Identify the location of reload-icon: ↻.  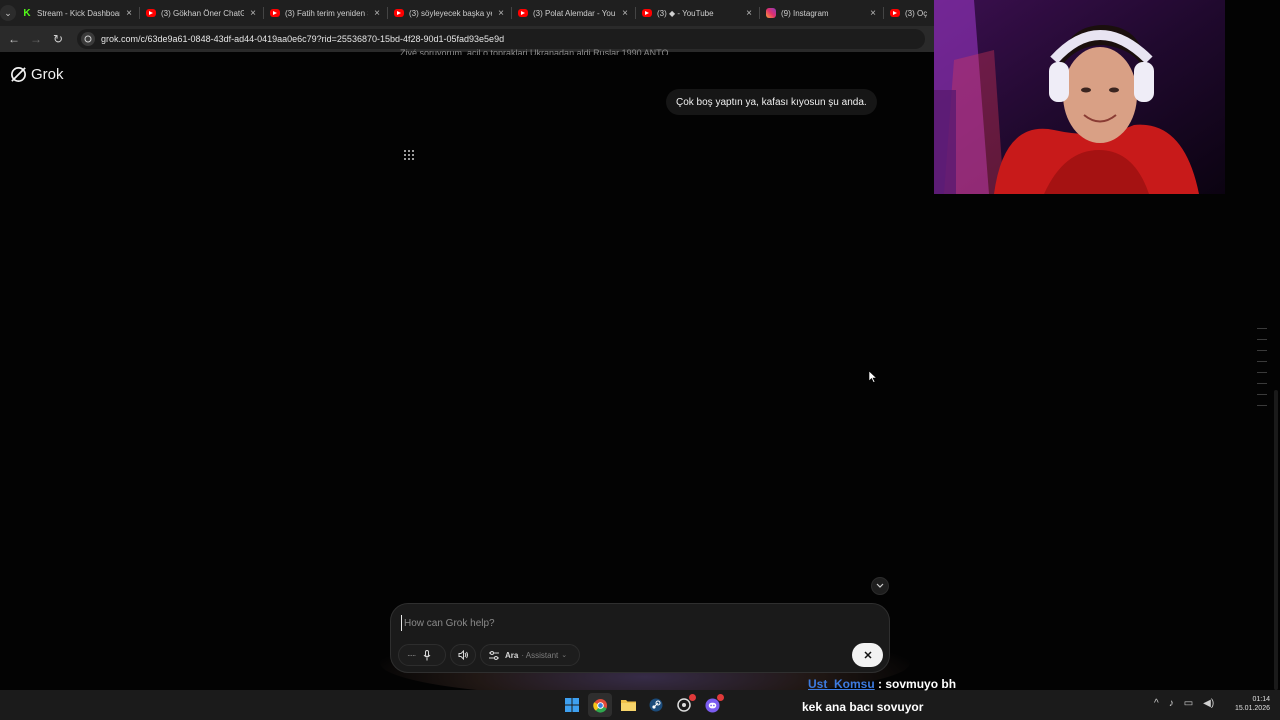
(58, 39).